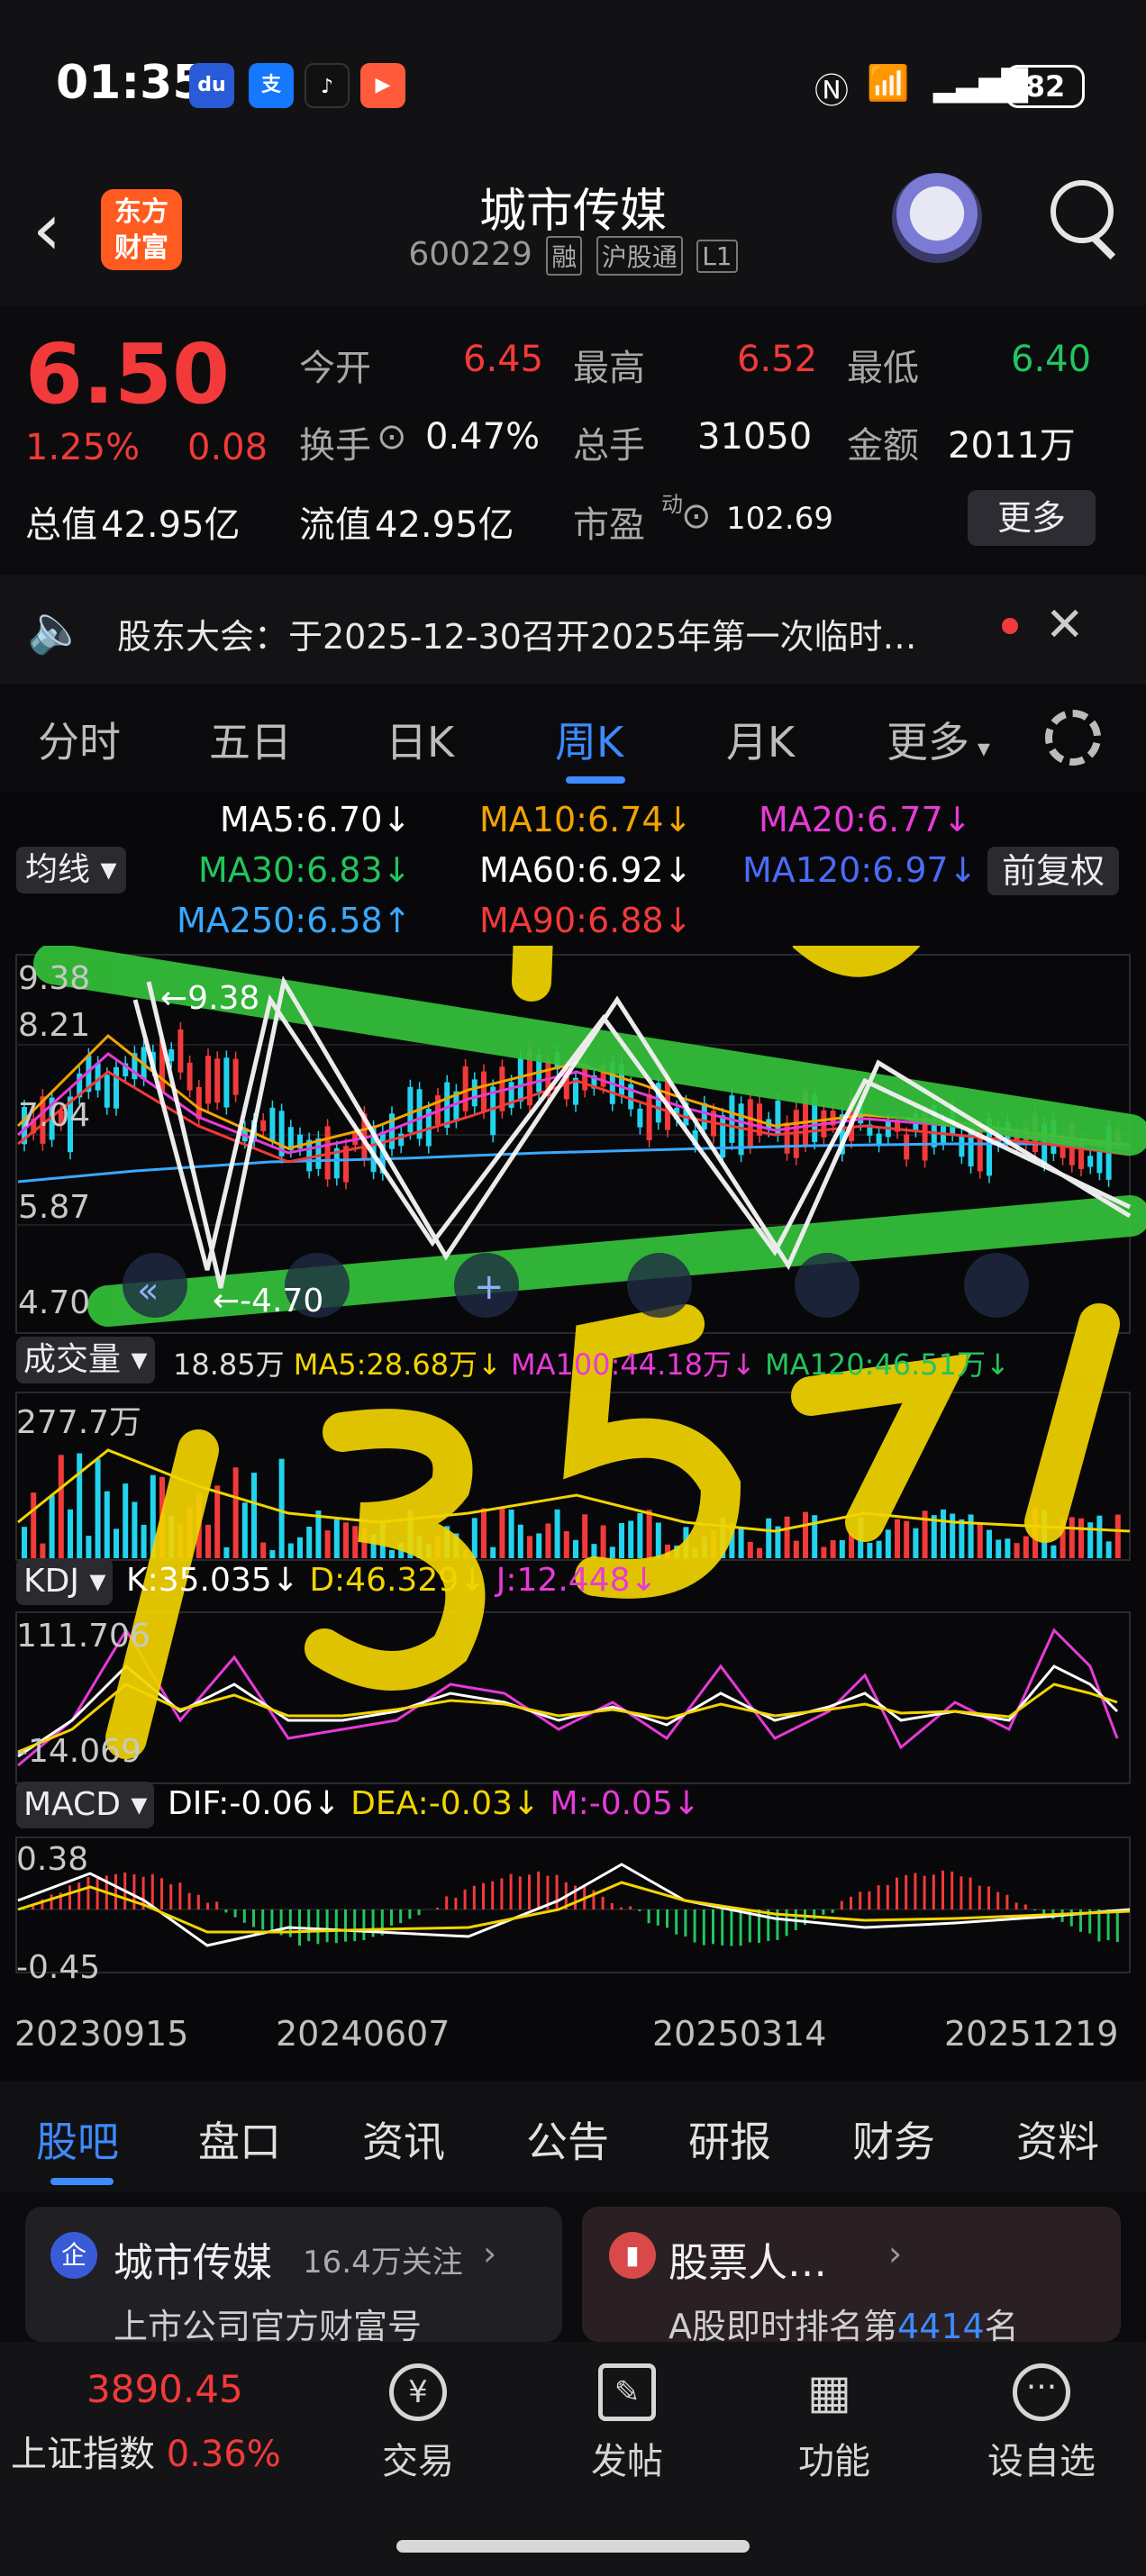 This screenshot has height=2576, width=1146. Describe the element at coordinates (586, 870) in the screenshot. I see `ma60-label: MA60:6.92↓` at that location.